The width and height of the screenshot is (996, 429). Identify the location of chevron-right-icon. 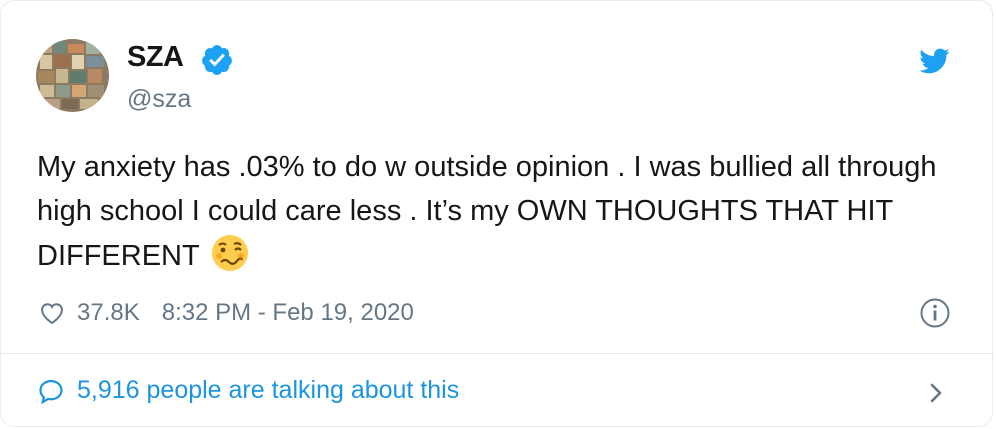
(936, 393).